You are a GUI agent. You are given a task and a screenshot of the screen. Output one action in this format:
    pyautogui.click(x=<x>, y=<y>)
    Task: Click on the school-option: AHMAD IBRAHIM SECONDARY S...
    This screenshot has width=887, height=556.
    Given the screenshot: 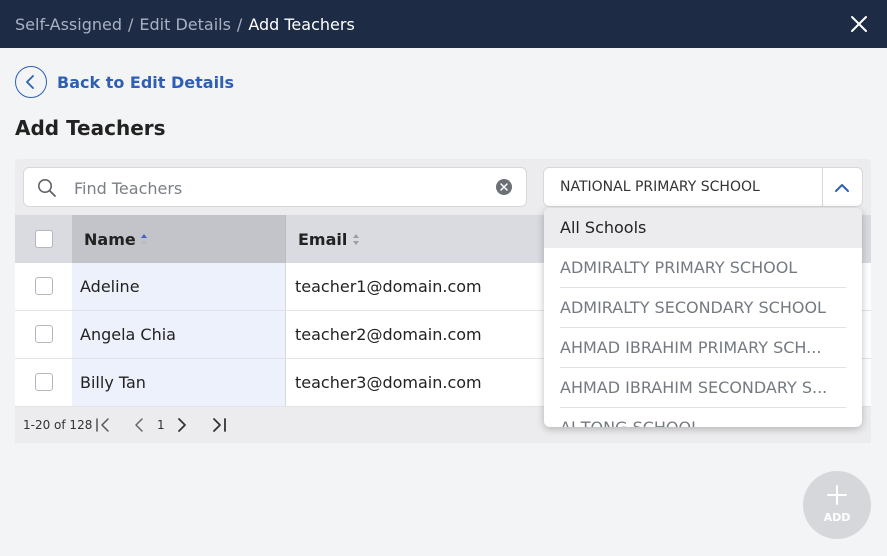 What is the action you would take?
    pyautogui.click(x=703, y=388)
    